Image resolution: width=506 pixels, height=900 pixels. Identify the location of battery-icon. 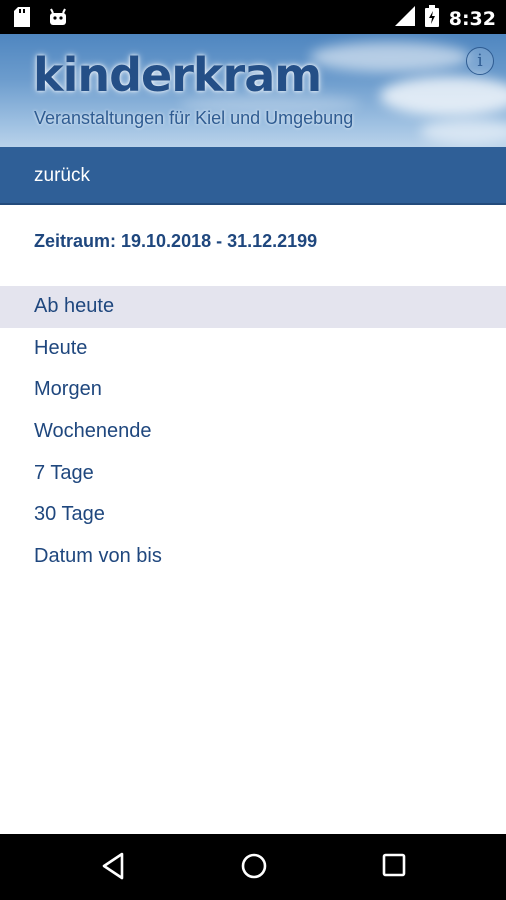
(431, 18).